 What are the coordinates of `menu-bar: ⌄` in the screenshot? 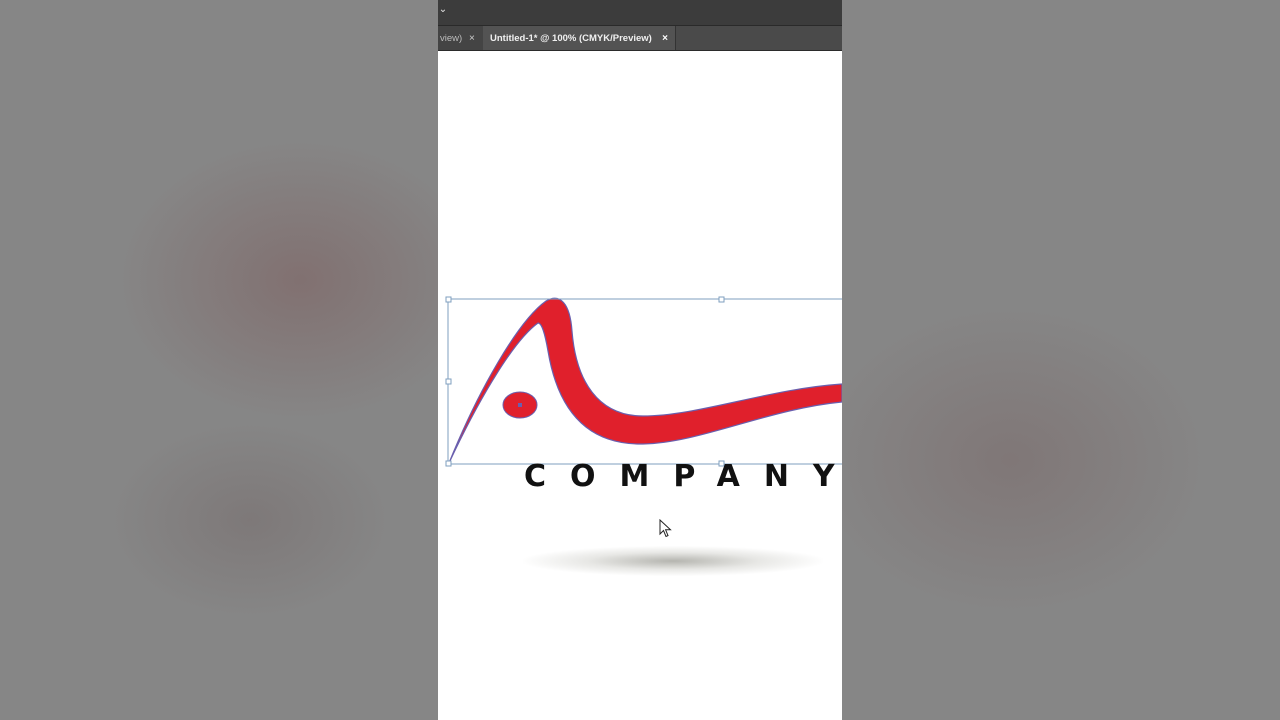 It's located at (640, 13).